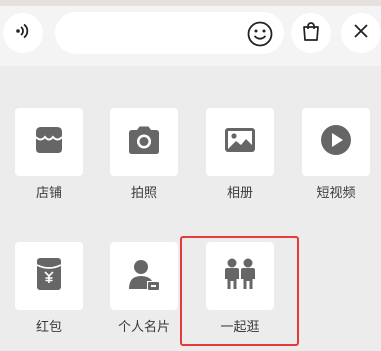 The image size is (381, 351). What do you see at coordinates (48, 193) in the screenshot?
I see `menu-label-shop: 店铺` at bounding box center [48, 193].